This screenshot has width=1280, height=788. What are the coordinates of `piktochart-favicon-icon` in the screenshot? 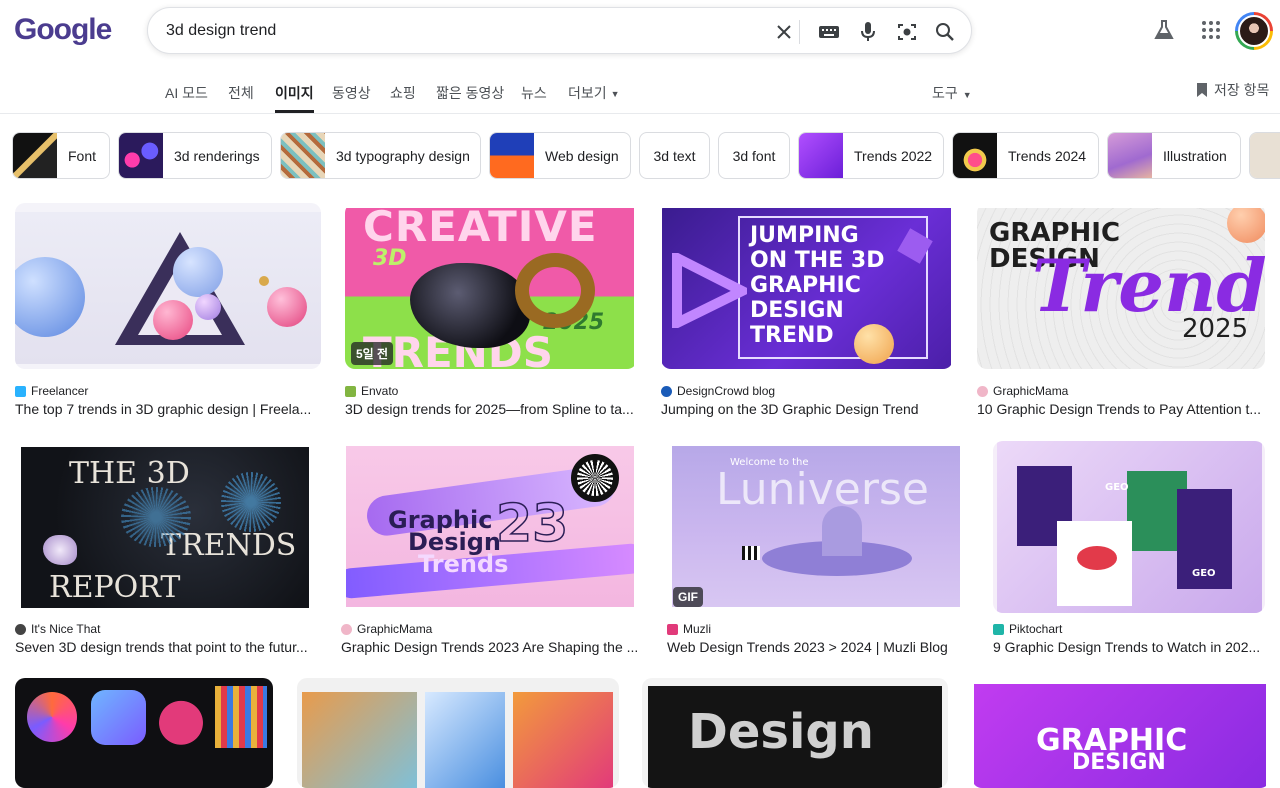 It's located at (998, 629).